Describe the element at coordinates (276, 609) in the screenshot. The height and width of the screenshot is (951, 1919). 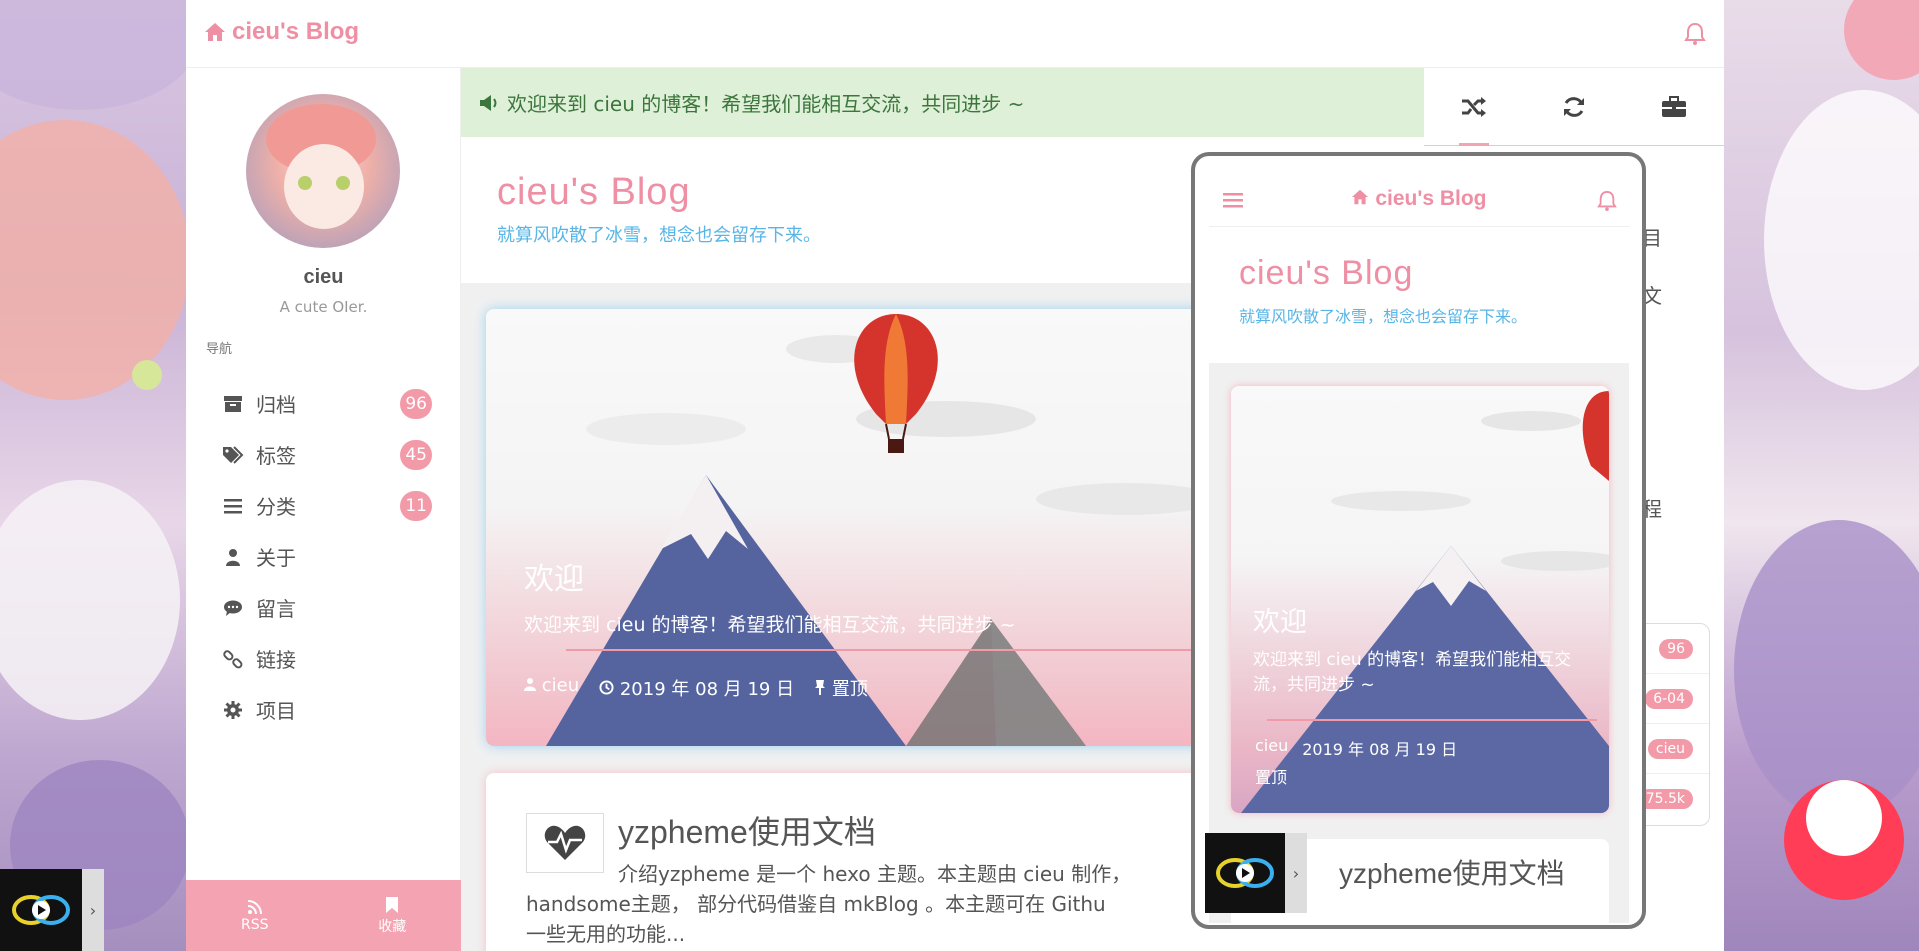
I see `sidebar-item-label: 留言` at that location.